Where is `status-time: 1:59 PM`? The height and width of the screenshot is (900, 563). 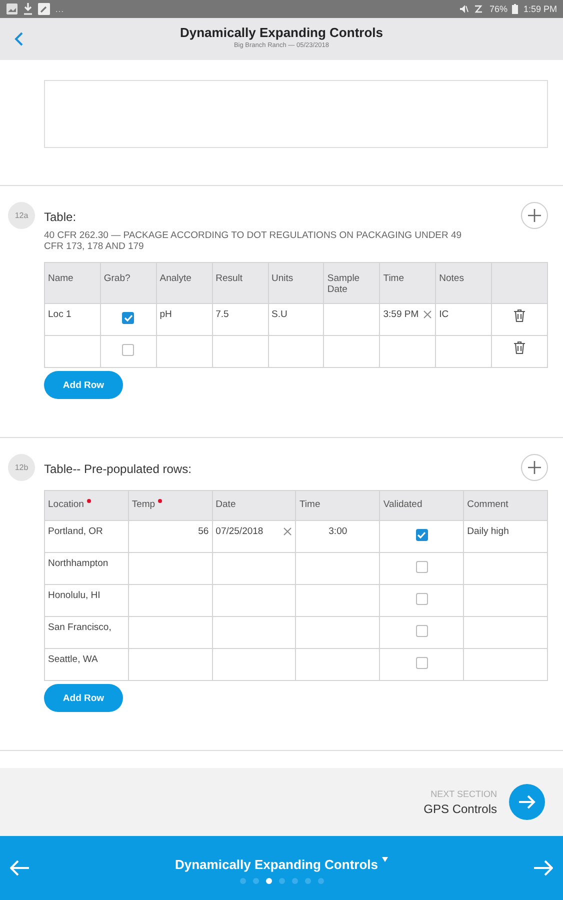 status-time: 1:59 PM is located at coordinates (540, 9).